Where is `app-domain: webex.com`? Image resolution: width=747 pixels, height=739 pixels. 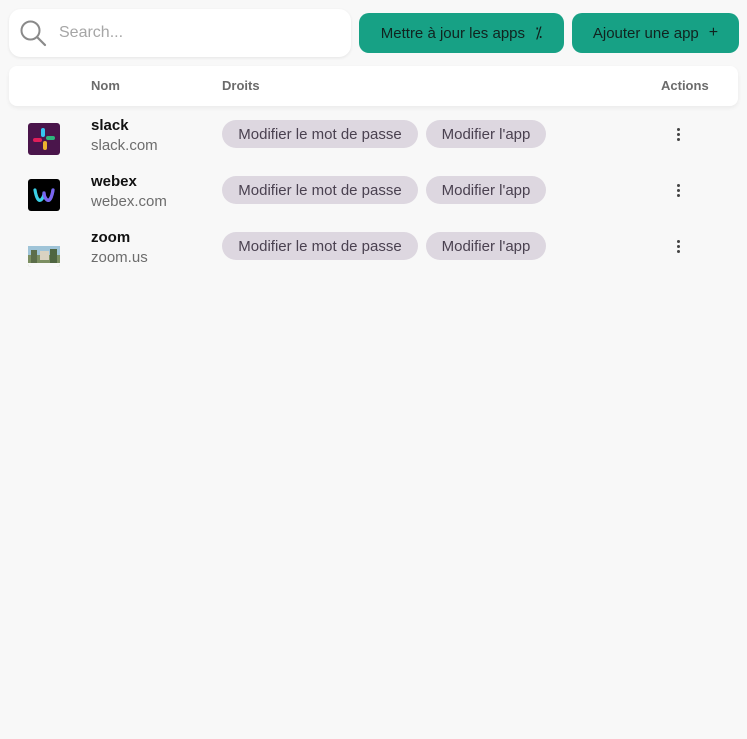 app-domain: webex.com is located at coordinates (129, 201).